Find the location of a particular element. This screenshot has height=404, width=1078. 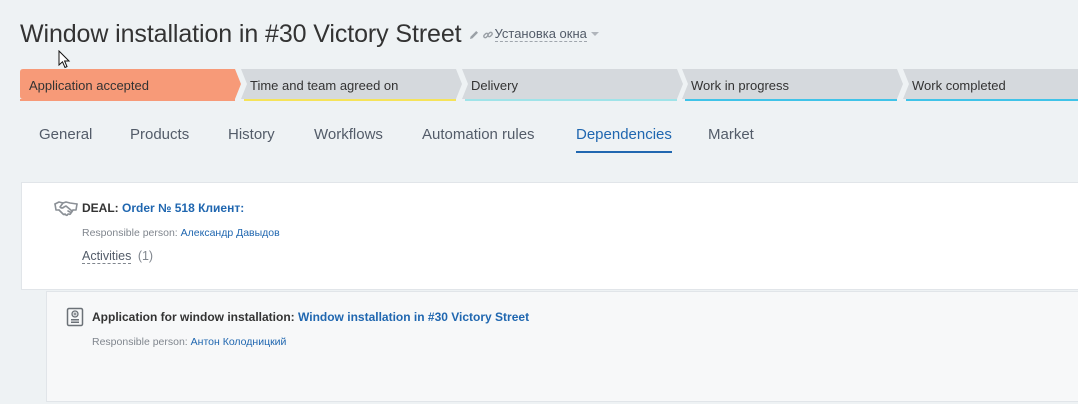

deal-responsible: Responsible person: Александр Давыдов is located at coordinates (181, 233).